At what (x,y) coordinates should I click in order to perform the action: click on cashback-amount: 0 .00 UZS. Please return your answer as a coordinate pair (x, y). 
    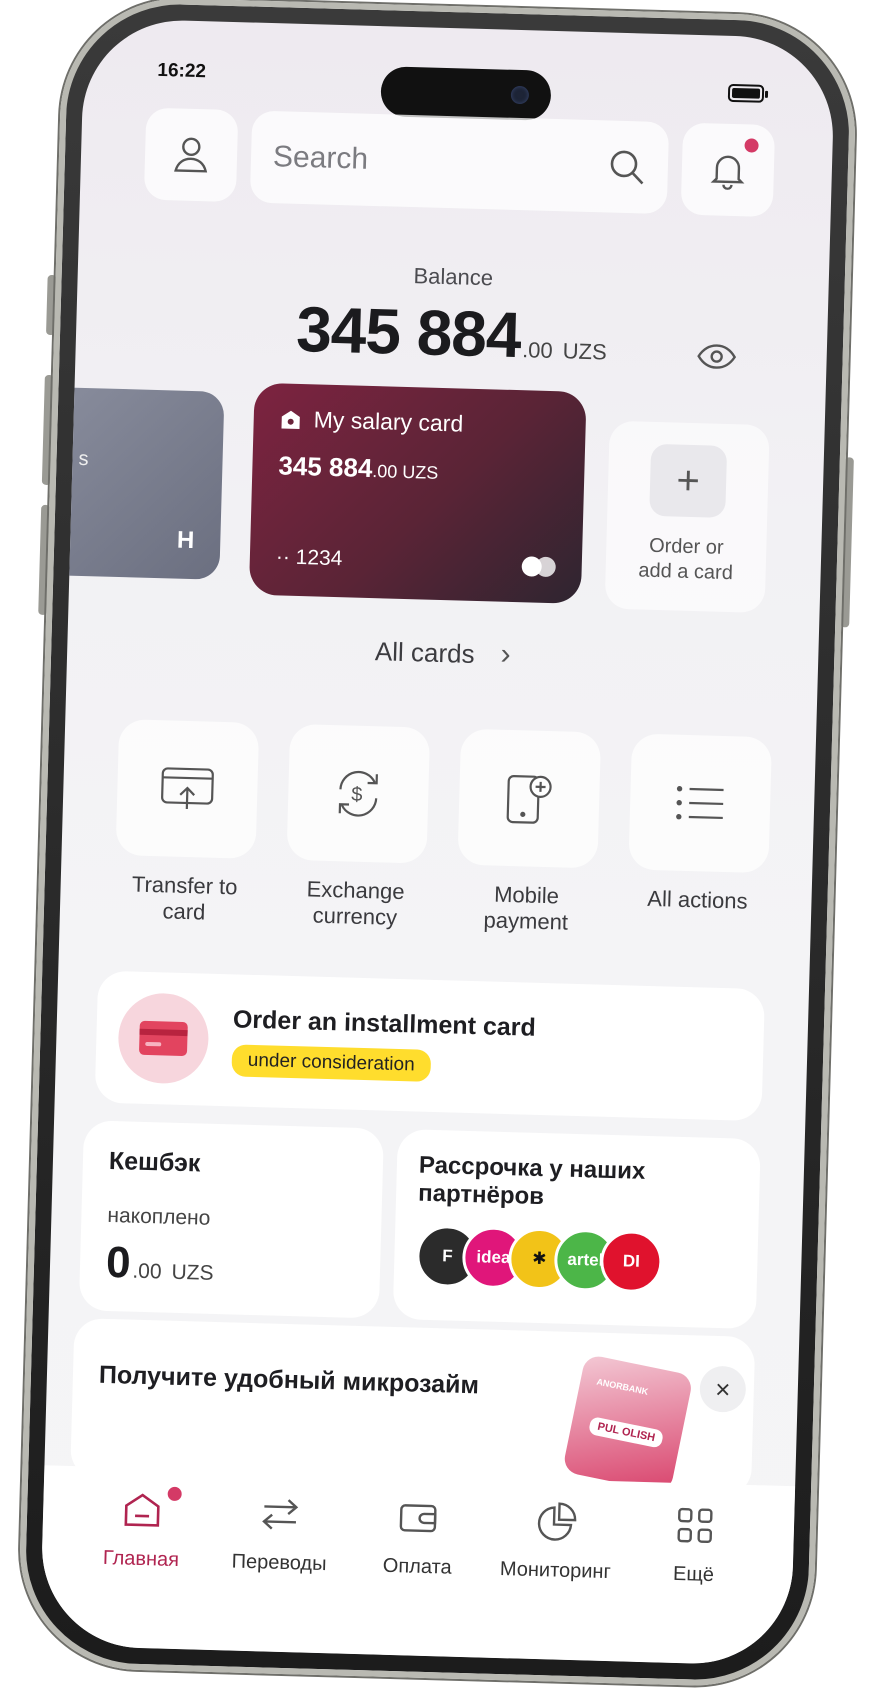
    Looking at the image, I should click on (229, 1266).